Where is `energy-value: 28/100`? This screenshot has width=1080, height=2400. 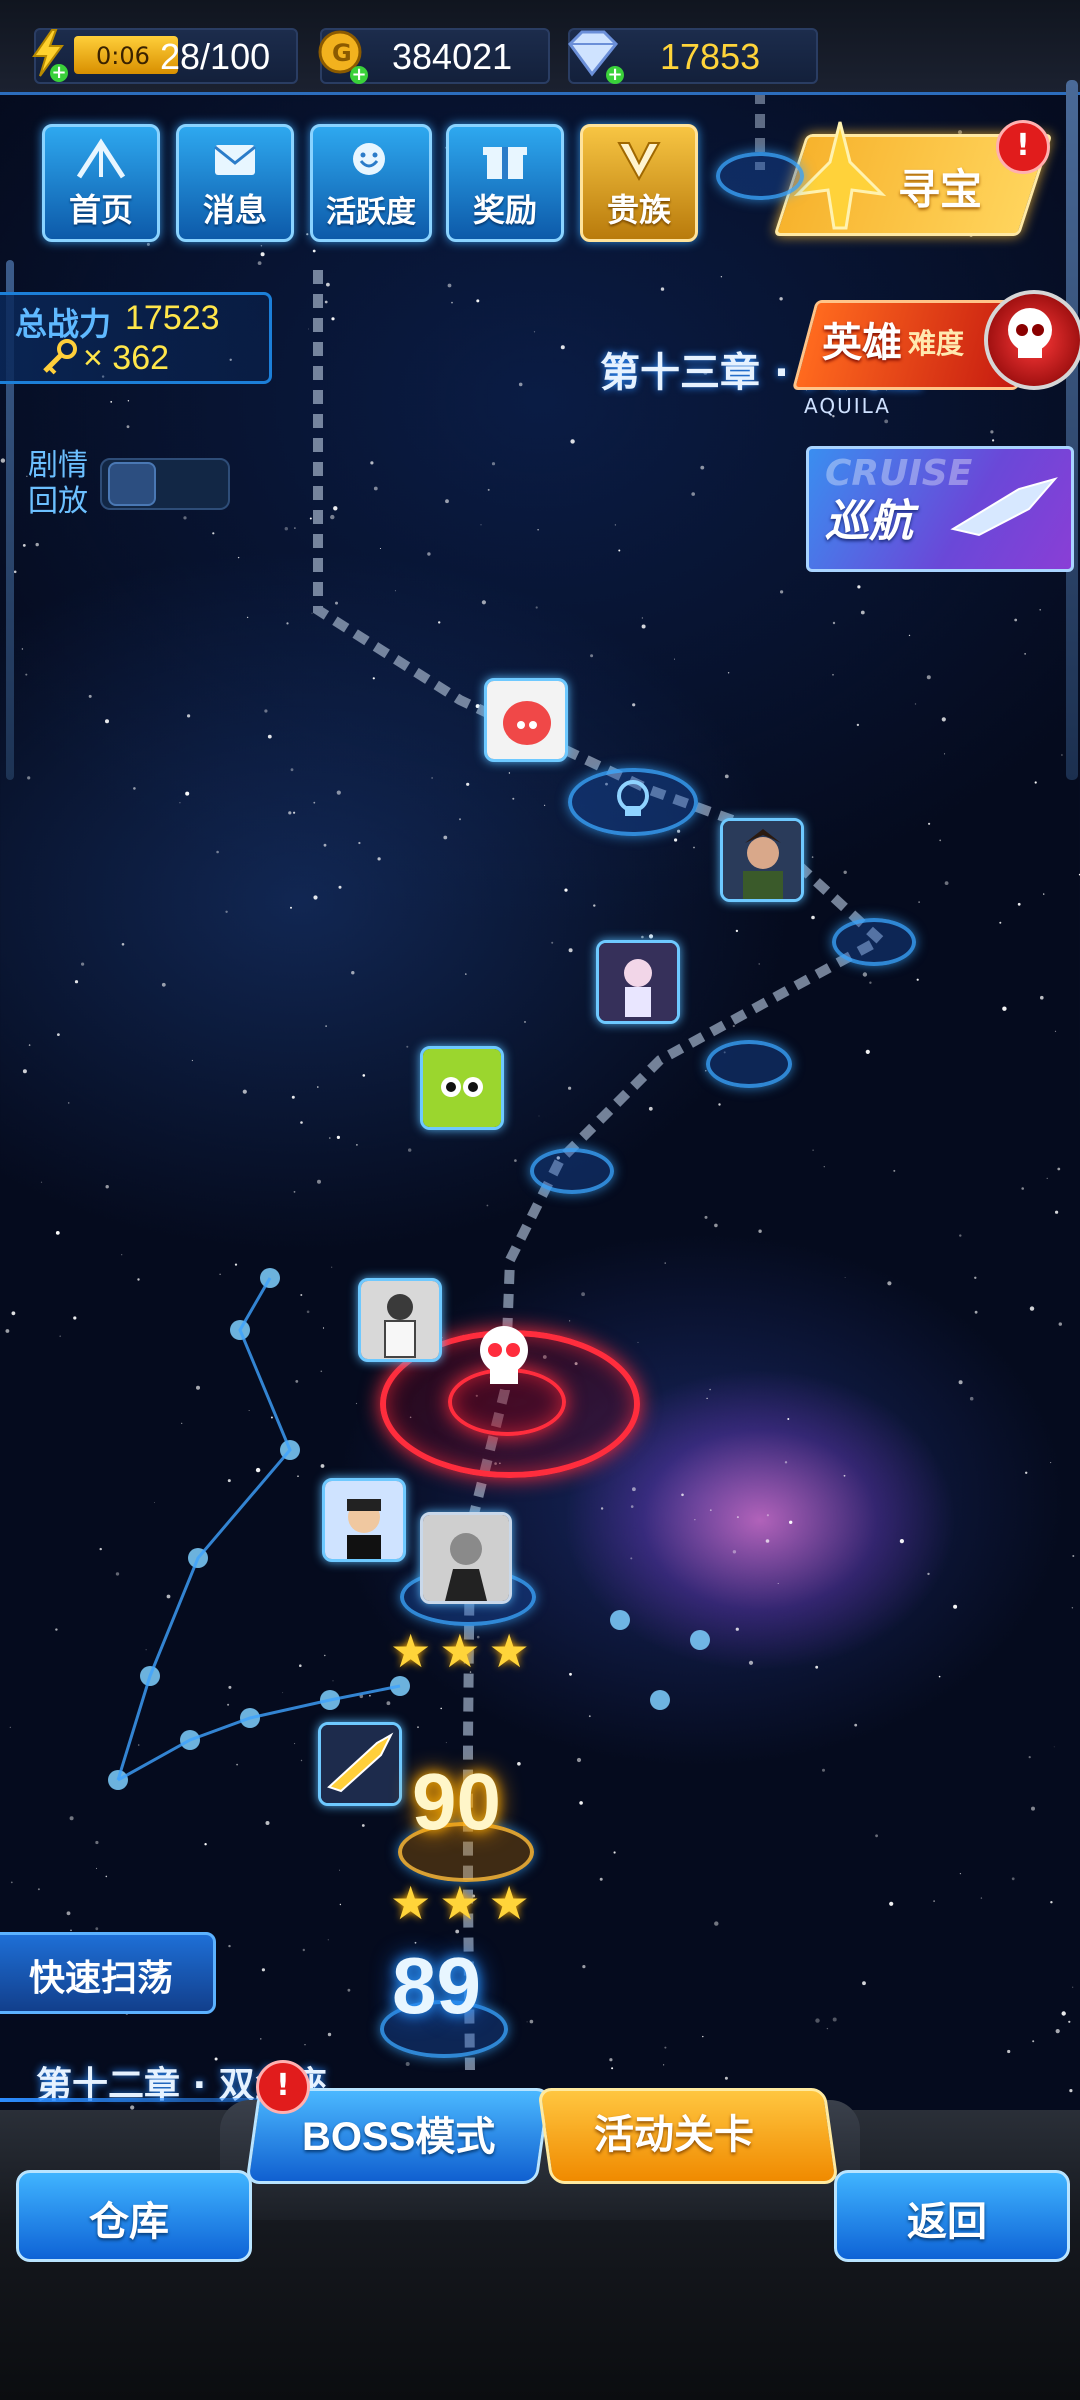 energy-value: 28/100 is located at coordinates (215, 56).